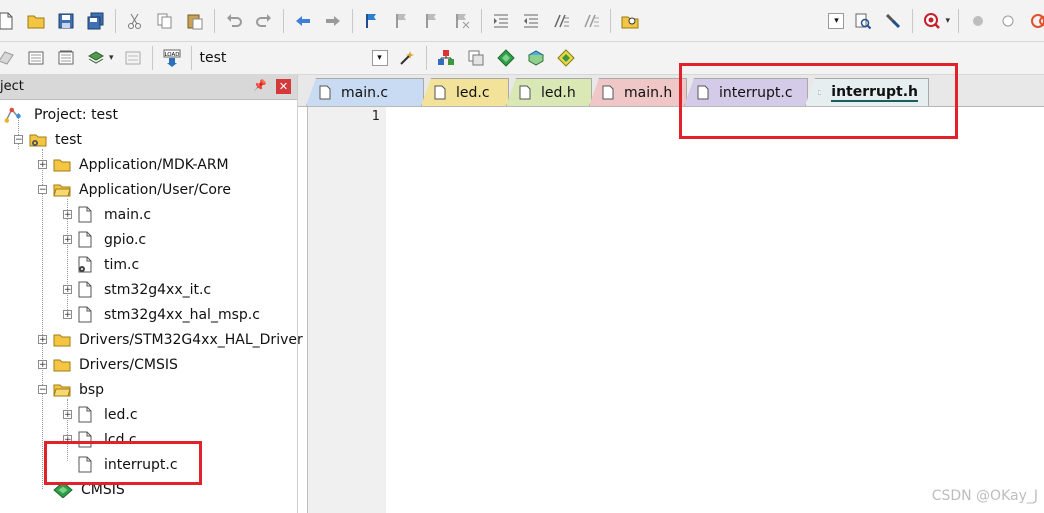 The width and height of the screenshot is (1044, 513). I want to click on batch-build-icon, so click(96, 58).